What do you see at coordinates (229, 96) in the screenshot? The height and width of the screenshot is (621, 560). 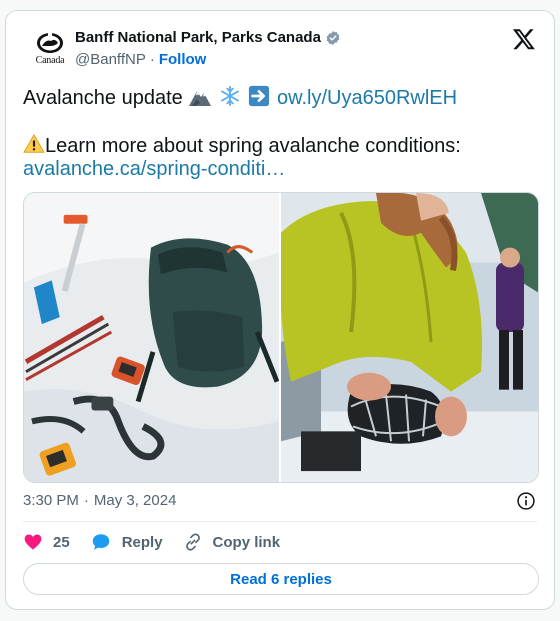 I see `snowflake-emoji-icon` at bounding box center [229, 96].